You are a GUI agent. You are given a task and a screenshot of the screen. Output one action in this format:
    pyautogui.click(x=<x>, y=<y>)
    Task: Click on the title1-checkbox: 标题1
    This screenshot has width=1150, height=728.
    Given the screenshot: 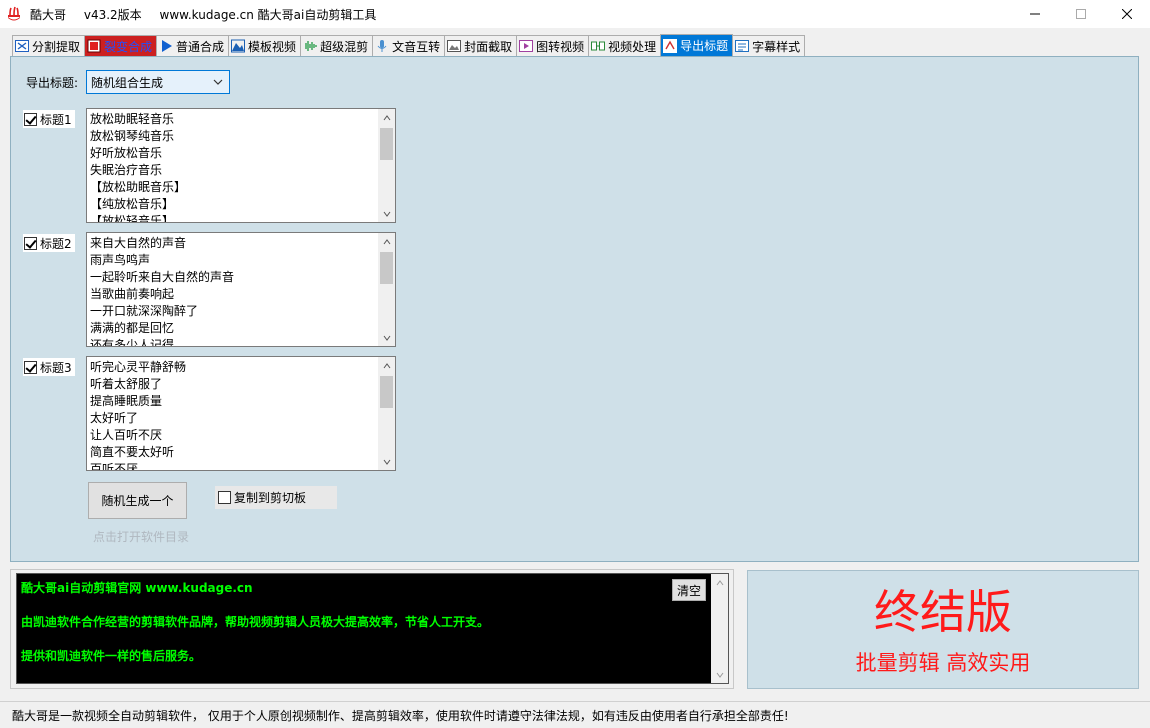 What is the action you would take?
    pyautogui.click(x=49, y=119)
    